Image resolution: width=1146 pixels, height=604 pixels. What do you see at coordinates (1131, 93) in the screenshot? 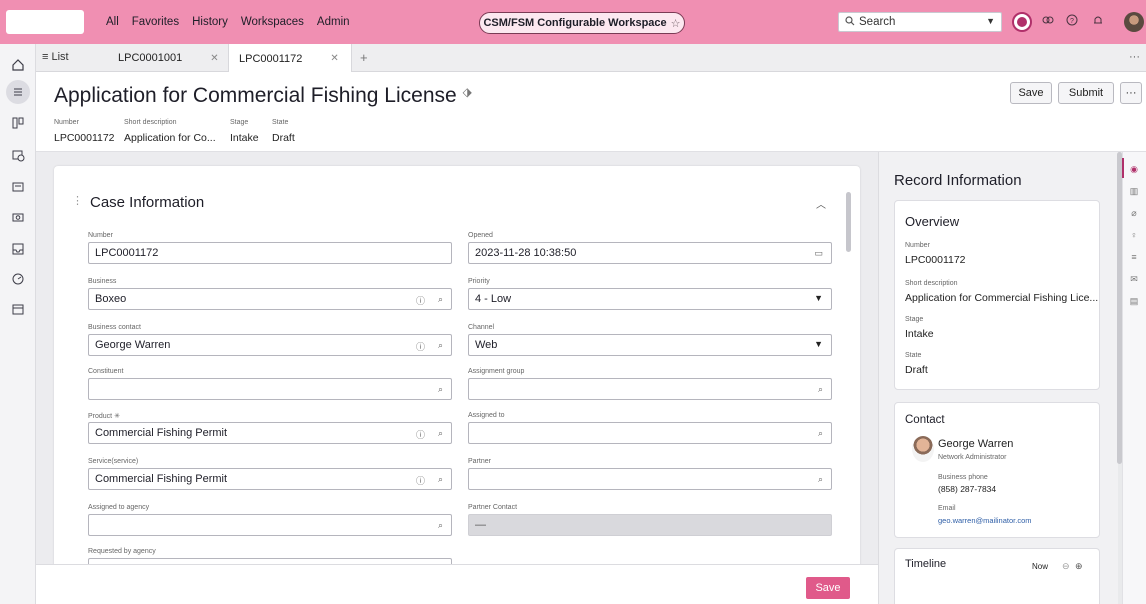
I see `more-actions-button: ···` at bounding box center [1131, 93].